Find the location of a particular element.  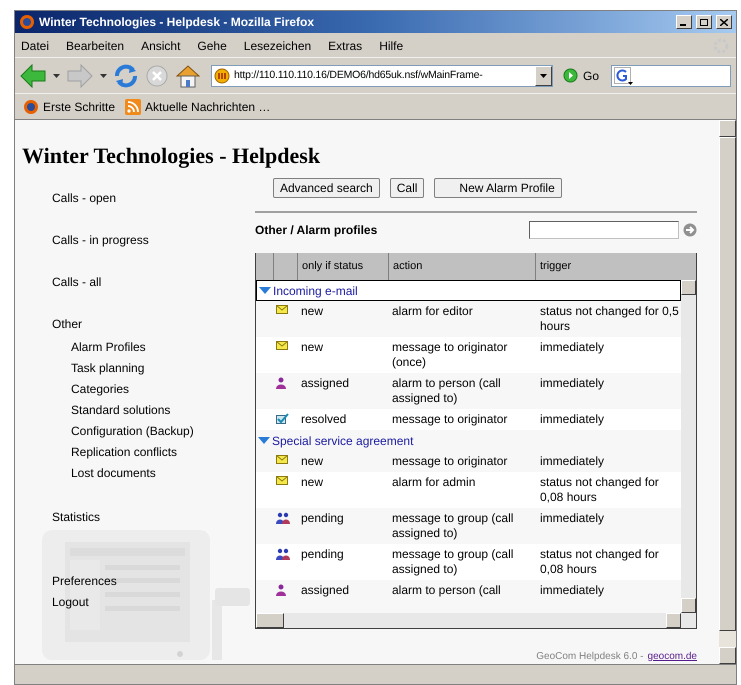

close-icon is located at coordinates (724, 22).